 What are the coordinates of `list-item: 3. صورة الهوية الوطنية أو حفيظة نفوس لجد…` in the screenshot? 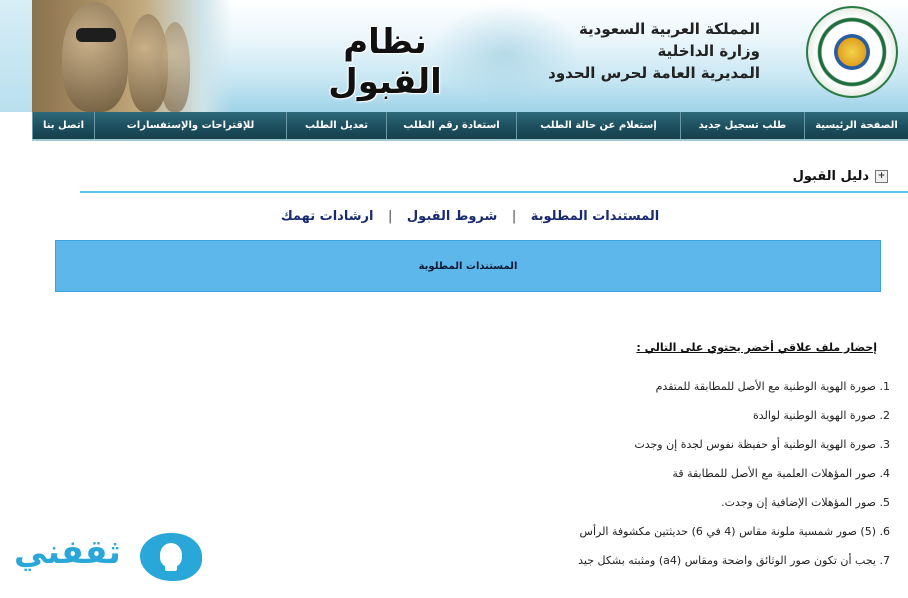 It's located at (762, 444).